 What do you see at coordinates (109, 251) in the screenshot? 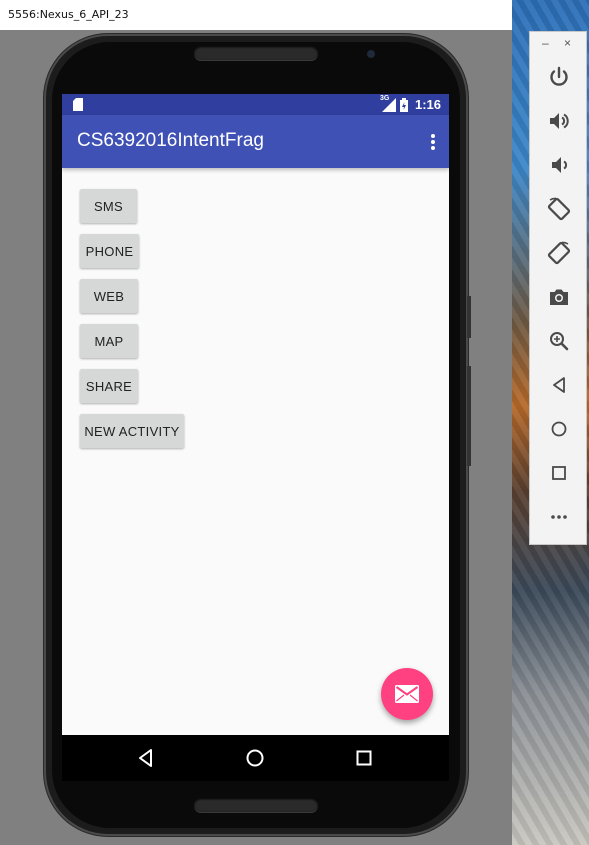
I see `phone-button: PHONE` at bounding box center [109, 251].